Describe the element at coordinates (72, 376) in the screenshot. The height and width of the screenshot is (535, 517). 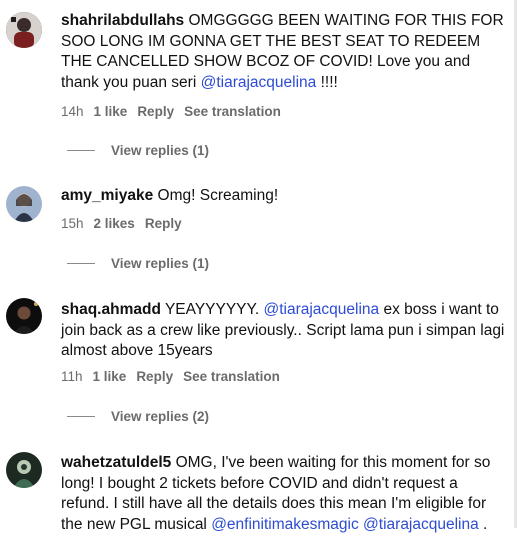
I see `comment-time: 11h` at that location.